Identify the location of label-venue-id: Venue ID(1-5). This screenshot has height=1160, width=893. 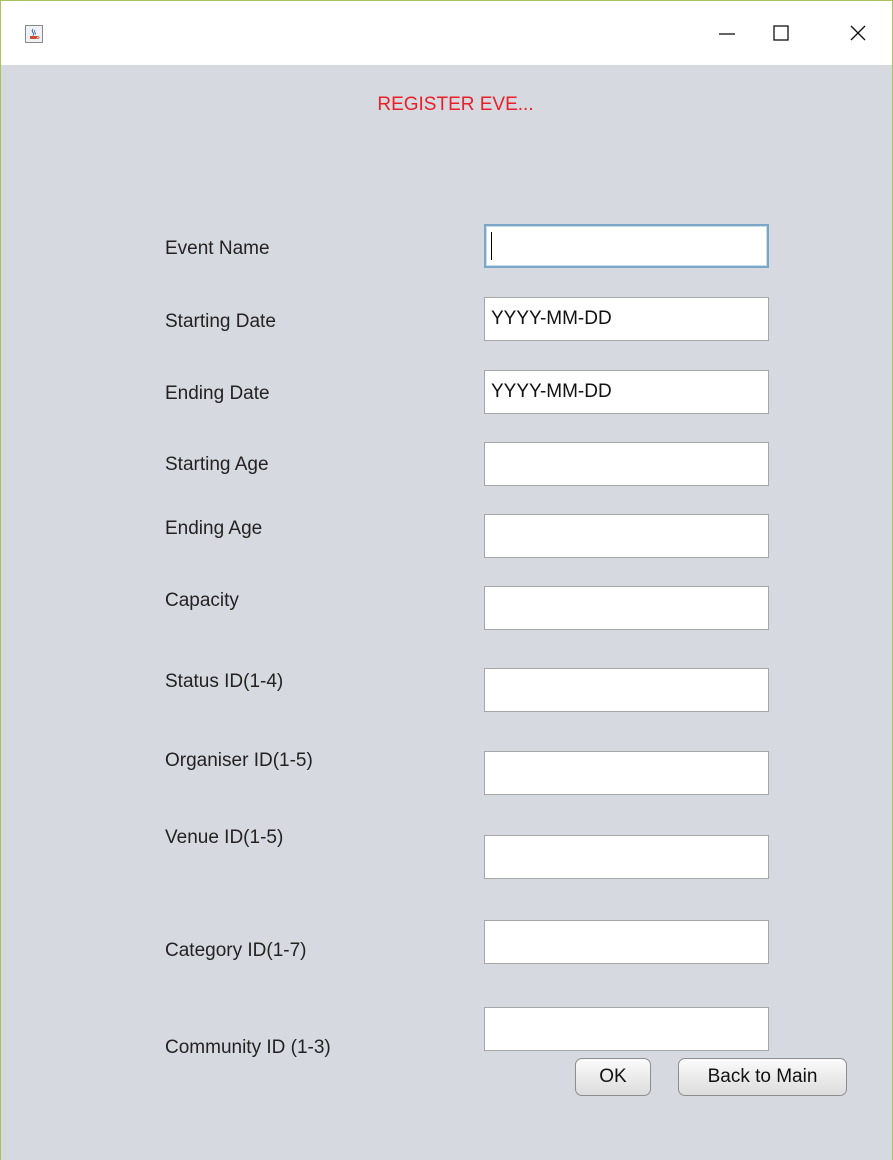
(224, 837).